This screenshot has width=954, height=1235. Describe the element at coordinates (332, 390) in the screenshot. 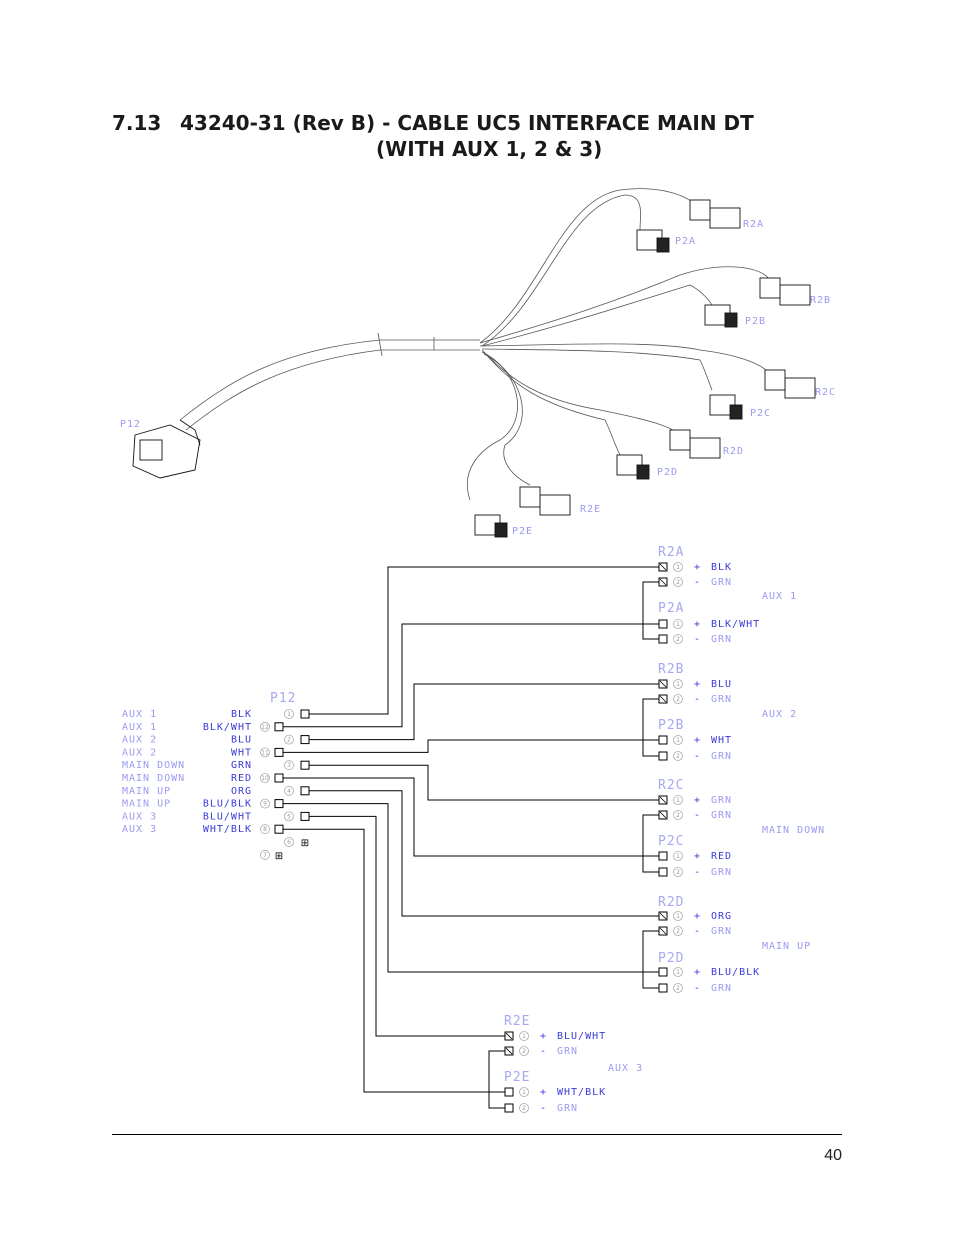

I see `main-trunk-wire-edge` at that location.